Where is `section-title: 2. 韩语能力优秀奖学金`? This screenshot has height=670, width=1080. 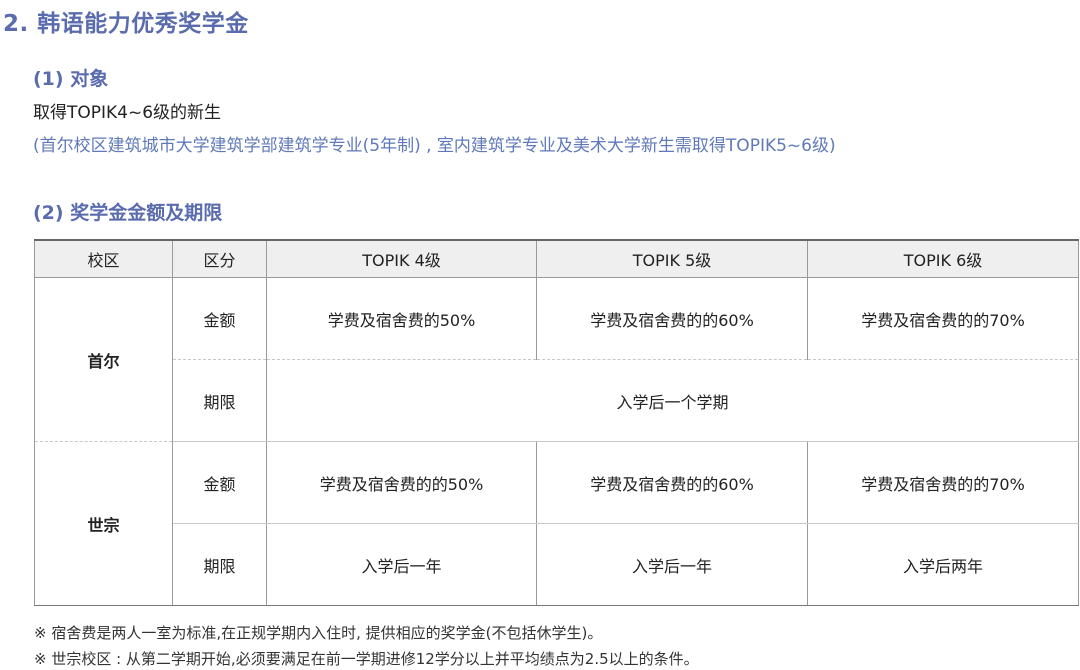
section-title: 2. 韩语能力优秀奖学金 is located at coordinates (126, 24).